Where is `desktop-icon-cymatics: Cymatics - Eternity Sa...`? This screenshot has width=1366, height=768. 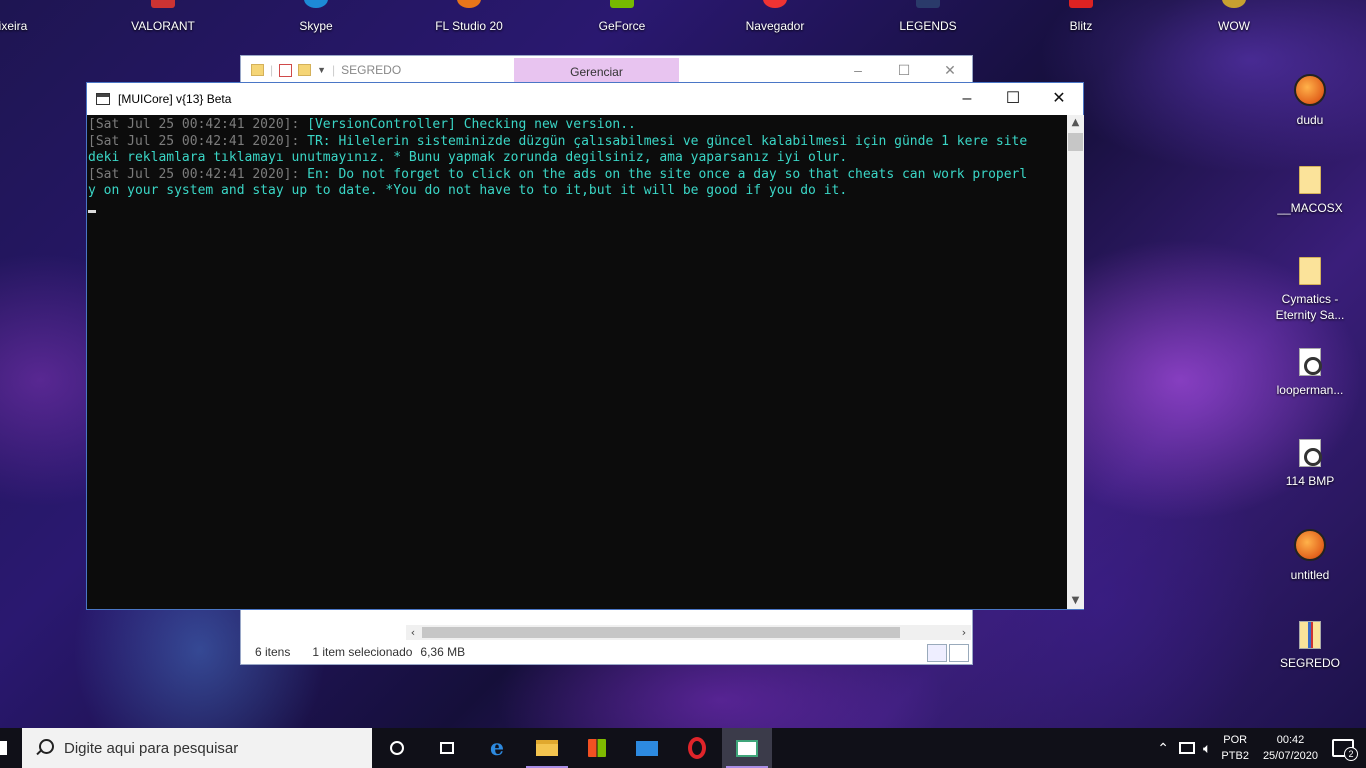 desktop-icon-cymatics: Cymatics - Eternity Sa... is located at coordinates (1310, 290).